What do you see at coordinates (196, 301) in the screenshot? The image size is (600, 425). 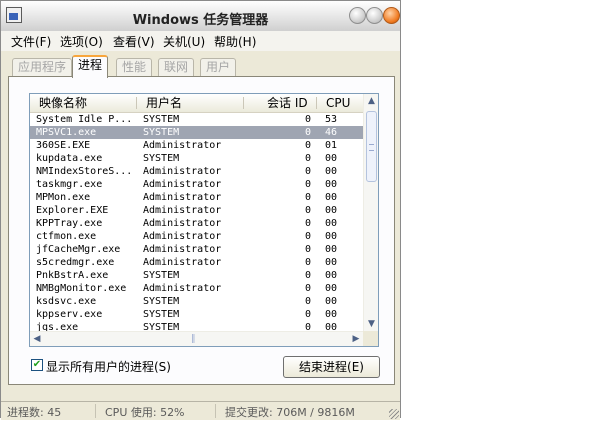 I see `table-row: ksdsvc.exe SYSTEM 0 00` at bounding box center [196, 301].